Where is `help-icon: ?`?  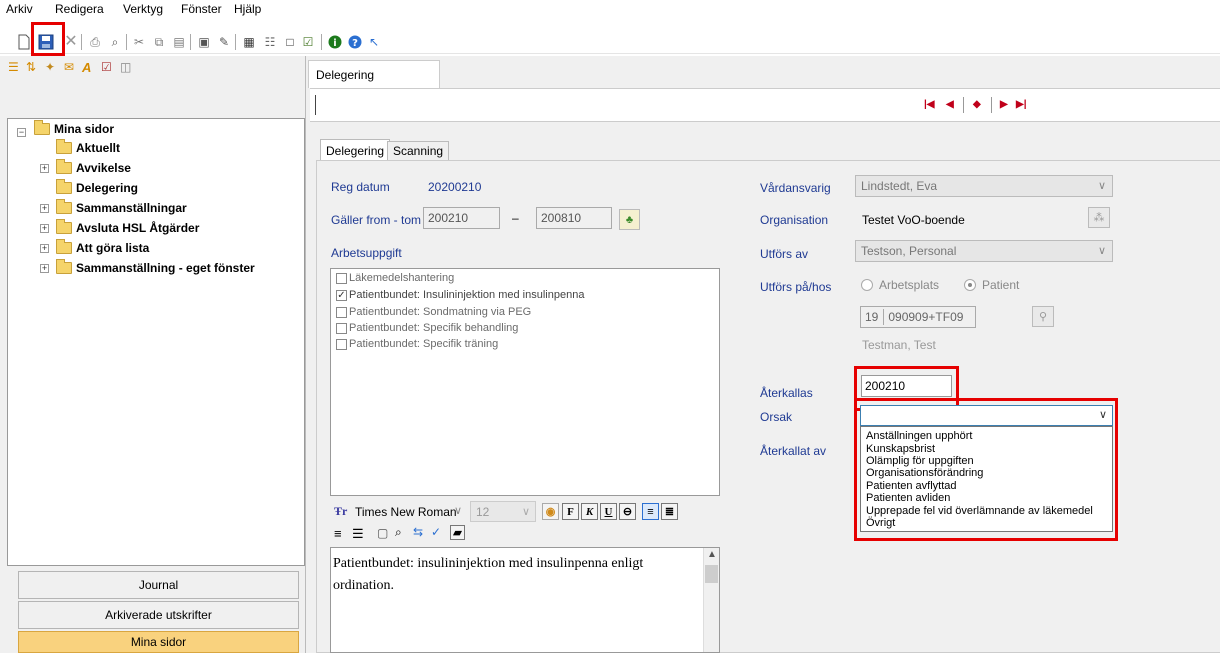 help-icon: ? is located at coordinates (355, 42).